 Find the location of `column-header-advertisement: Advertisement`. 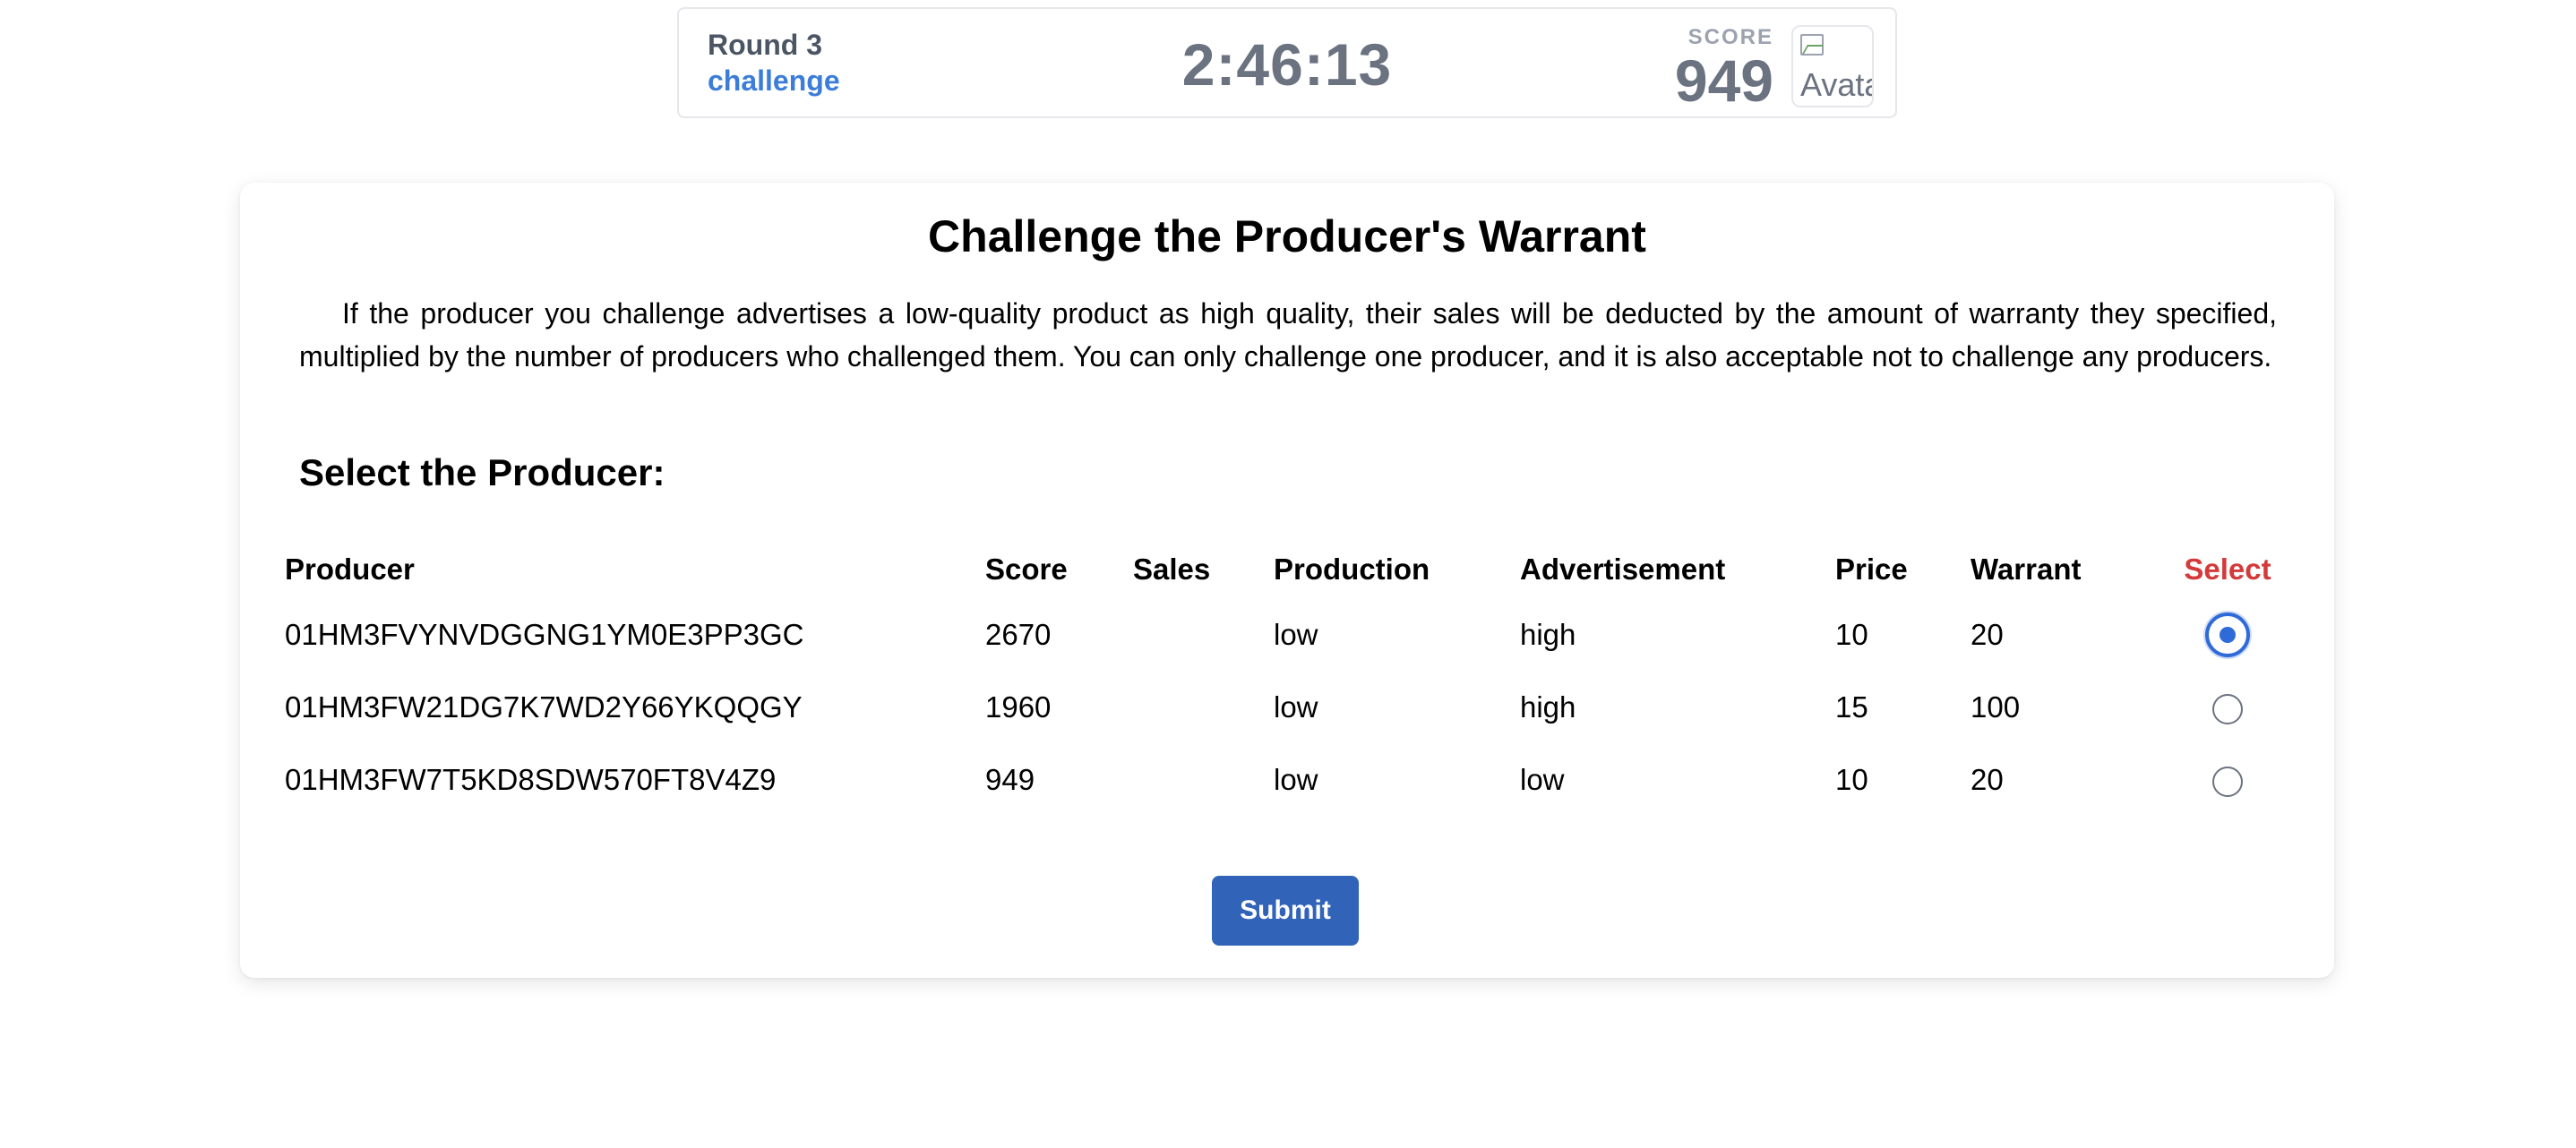

column-header-advertisement: Advertisement is located at coordinates (1623, 569).